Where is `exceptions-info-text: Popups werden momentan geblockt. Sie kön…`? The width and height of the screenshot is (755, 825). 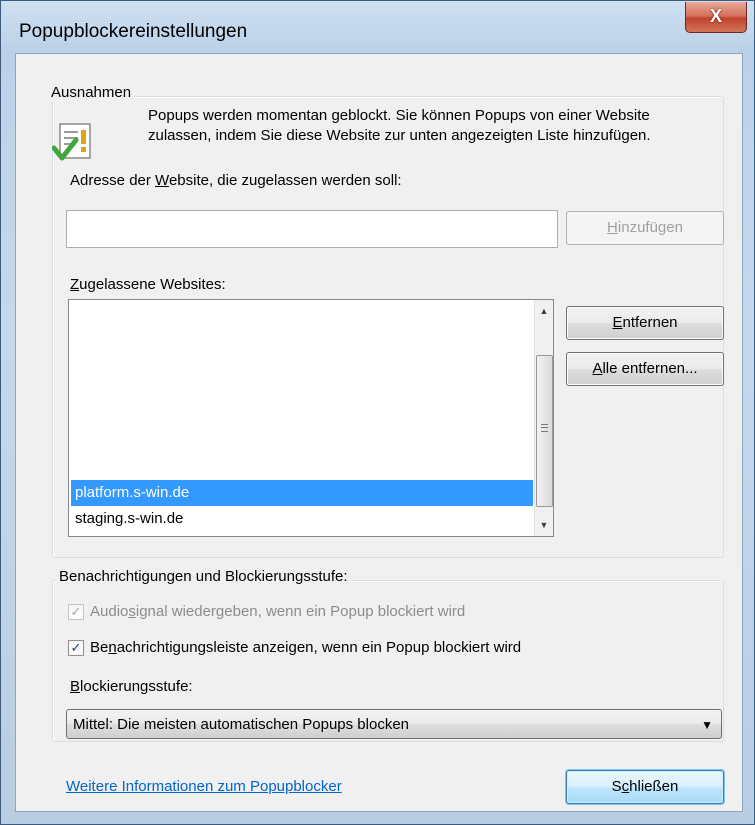 exceptions-info-text: Popups werden momentan geblockt. Sie kön… is located at coordinates (399, 125).